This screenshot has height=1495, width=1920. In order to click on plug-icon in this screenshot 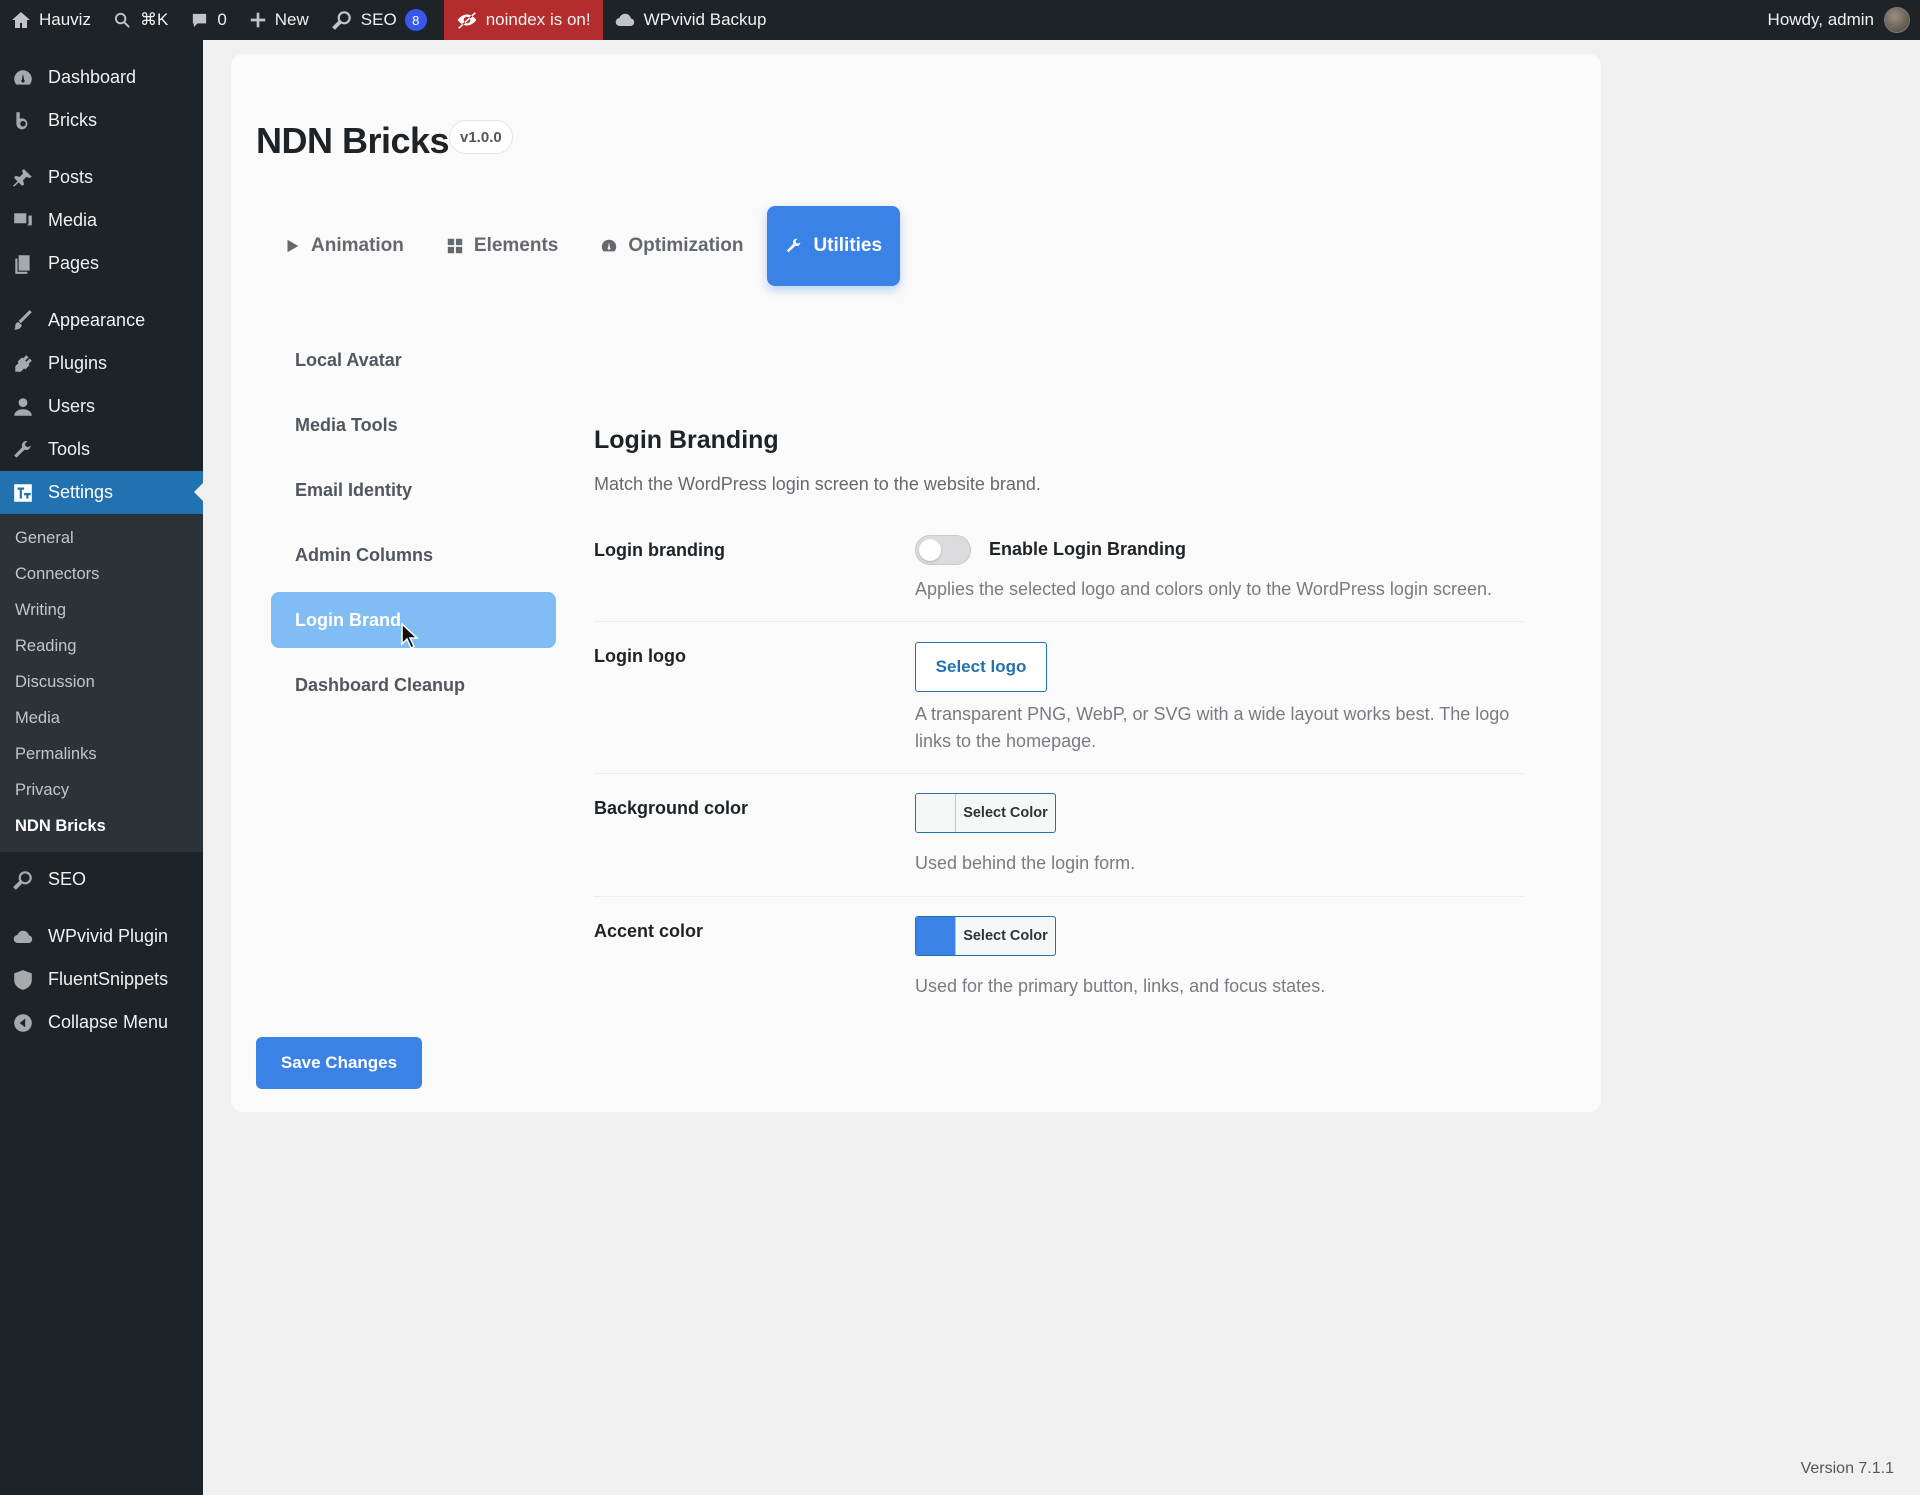, I will do `click(23, 363)`.